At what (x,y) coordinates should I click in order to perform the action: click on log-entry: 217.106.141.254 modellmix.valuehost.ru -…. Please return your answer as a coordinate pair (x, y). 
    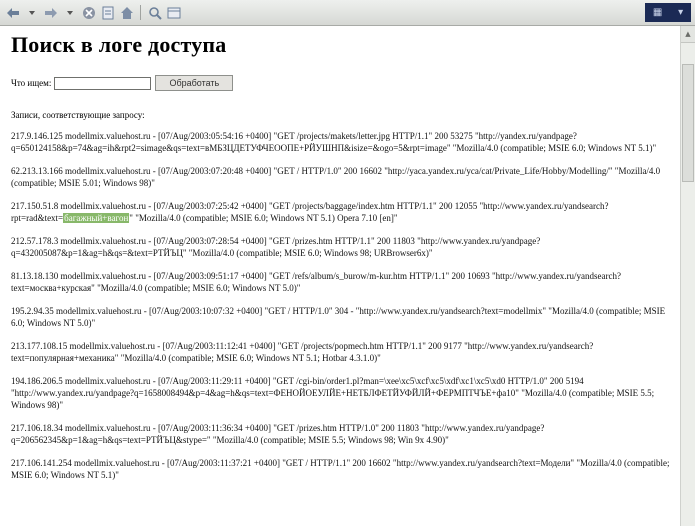
    Looking at the image, I should click on (340, 469).